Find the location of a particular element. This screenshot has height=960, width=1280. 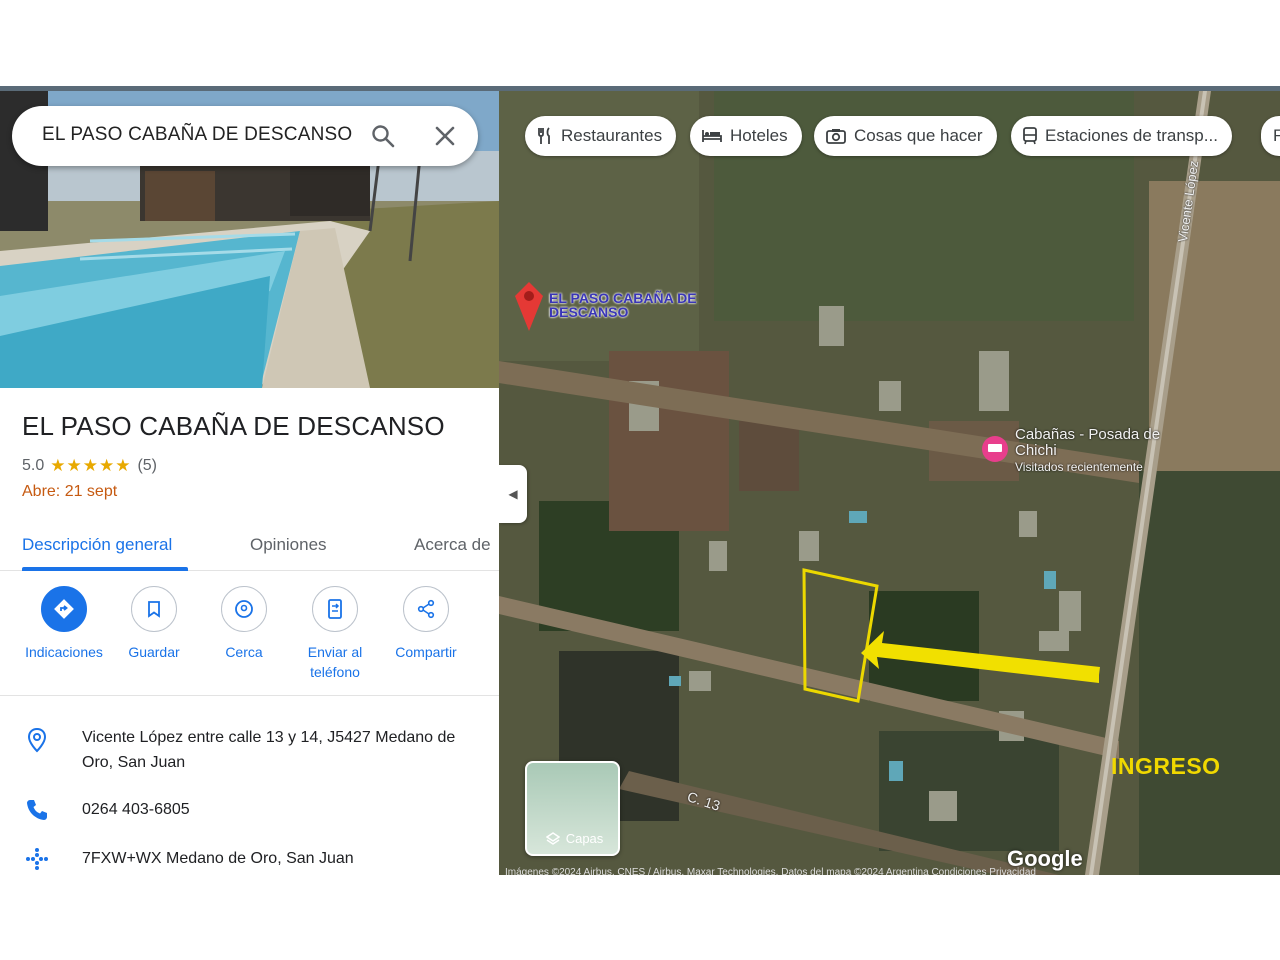

location-pin-icon is located at coordinates (37, 740).